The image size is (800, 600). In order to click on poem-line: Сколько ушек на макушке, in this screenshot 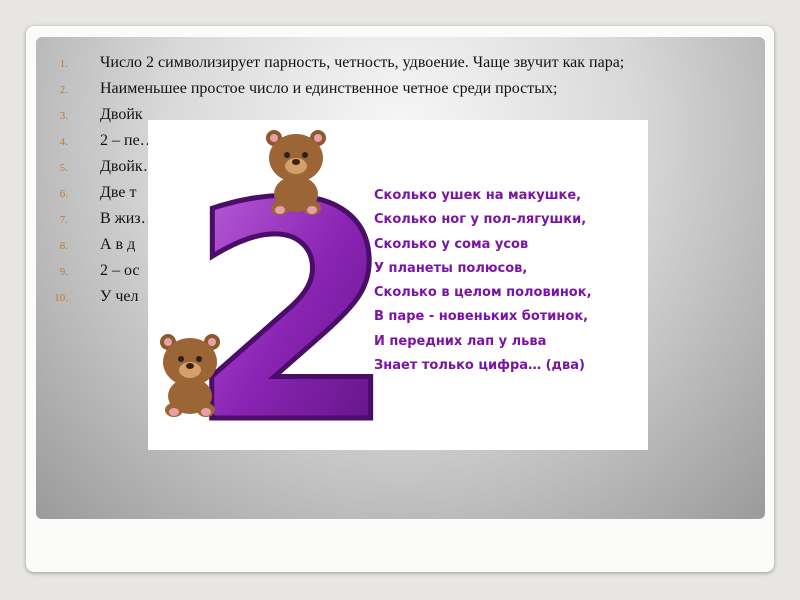, I will do `click(478, 195)`.